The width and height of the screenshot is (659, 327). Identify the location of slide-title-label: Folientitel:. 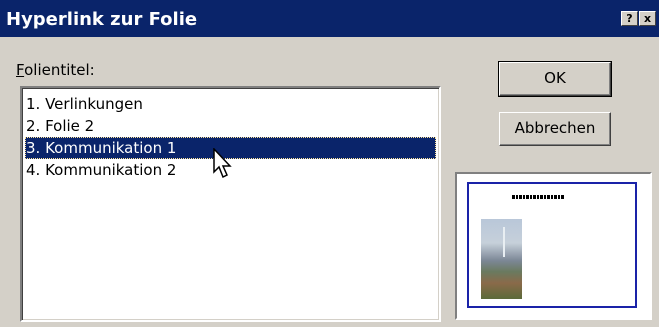
(55, 70).